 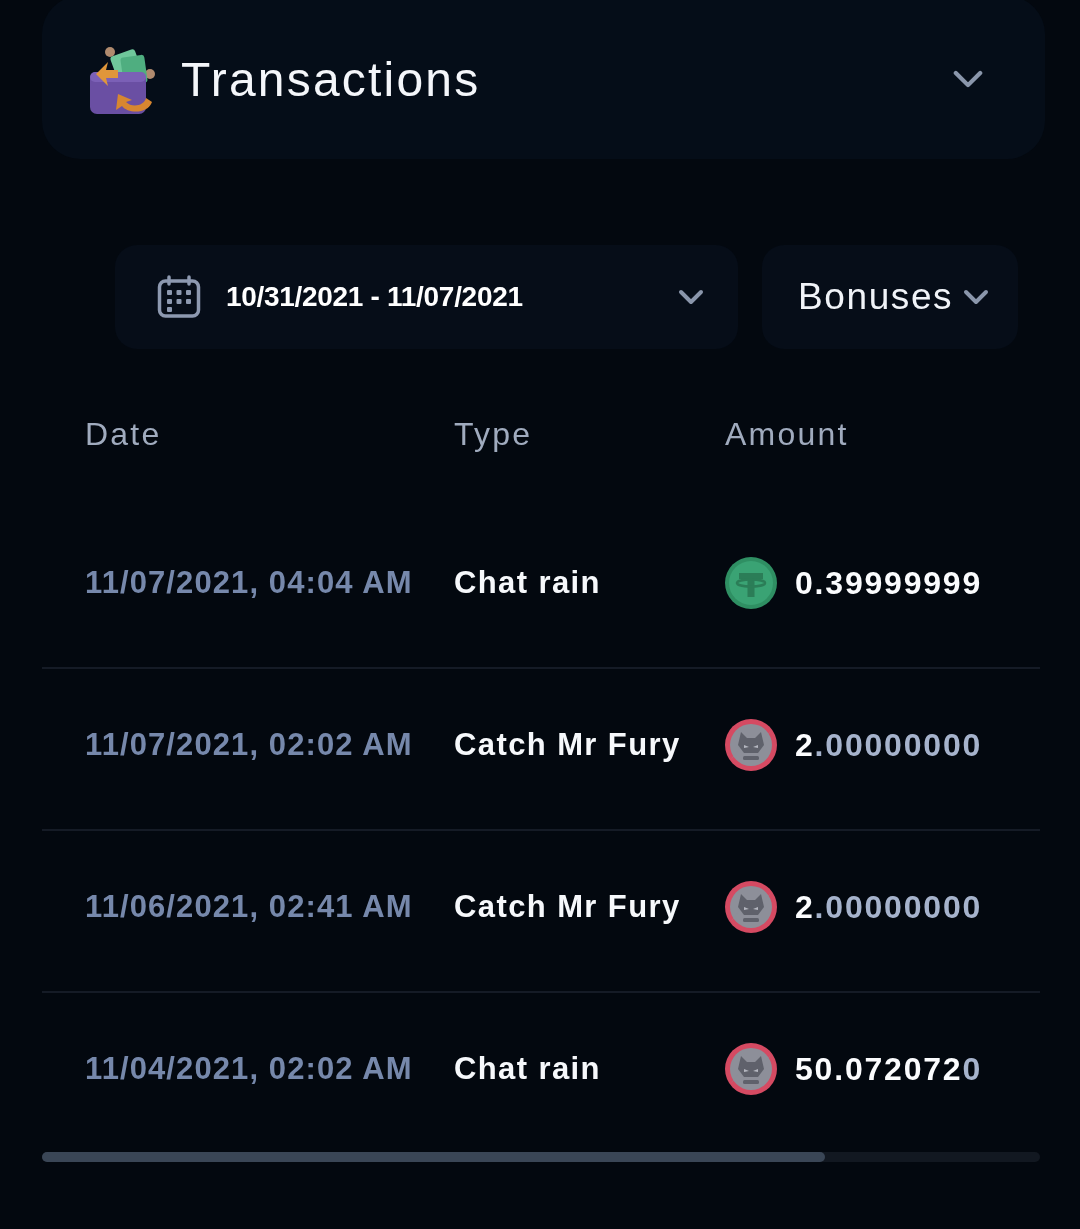 What do you see at coordinates (249, 583) in the screenshot?
I see `date-cell-text: 11/07/2021, 04:04 AM` at bounding box center [249, 583].